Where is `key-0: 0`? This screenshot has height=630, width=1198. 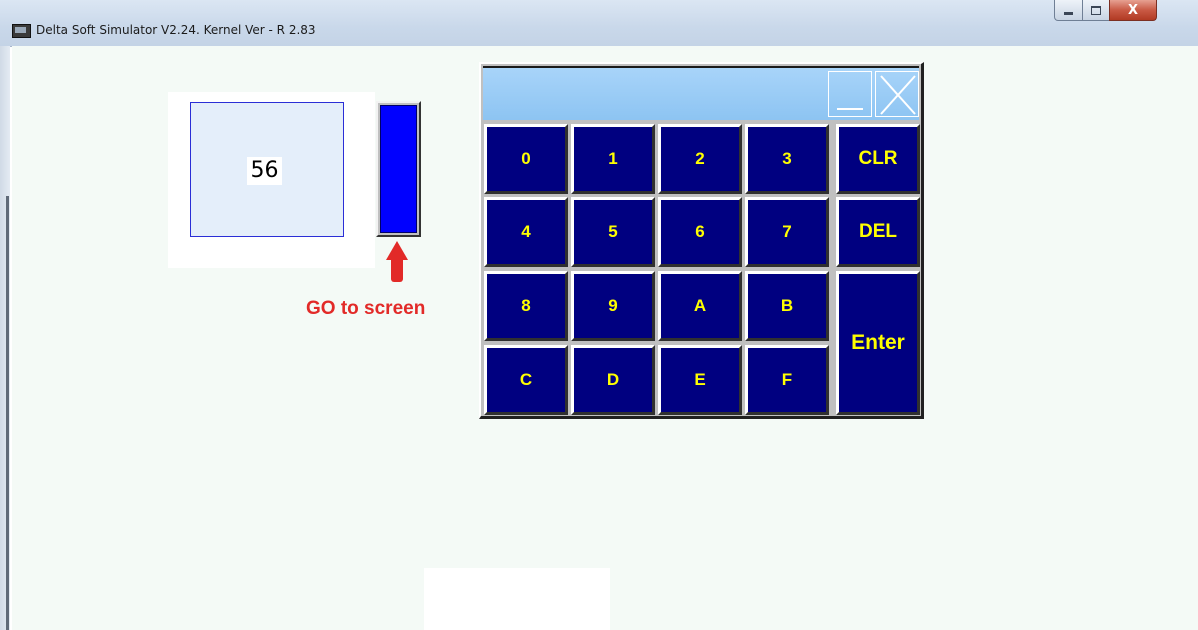 key-0: 0 is located at coordinates (526, 159).